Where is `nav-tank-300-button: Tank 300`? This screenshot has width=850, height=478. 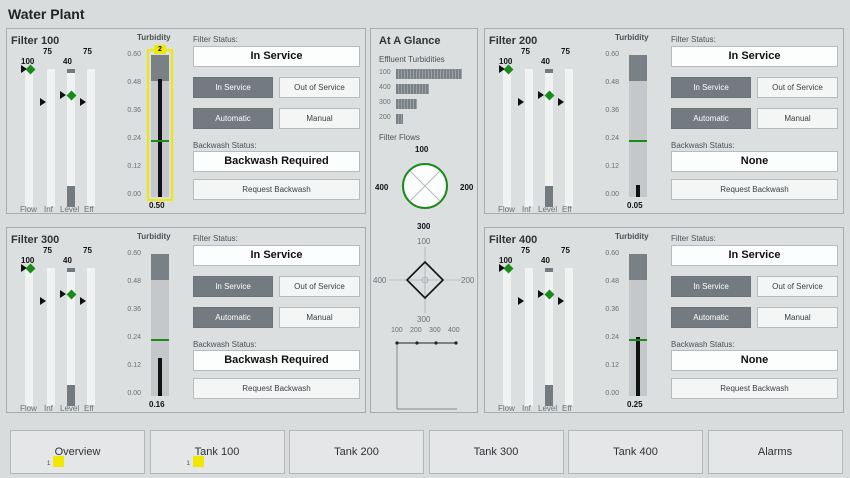 nav-tank-300-button: Tank 300 is located at coordinates (496, 452).